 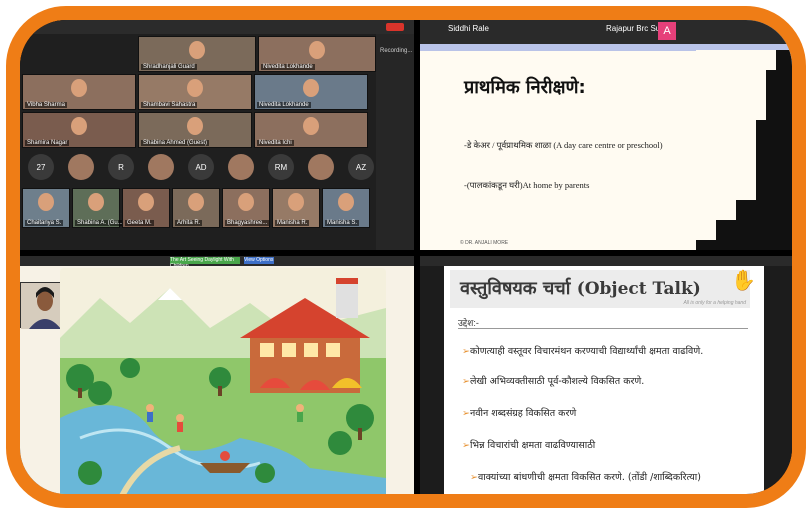 I want to click on participant-tile: Shradhanjali Guard, so click(x=197, y=54).